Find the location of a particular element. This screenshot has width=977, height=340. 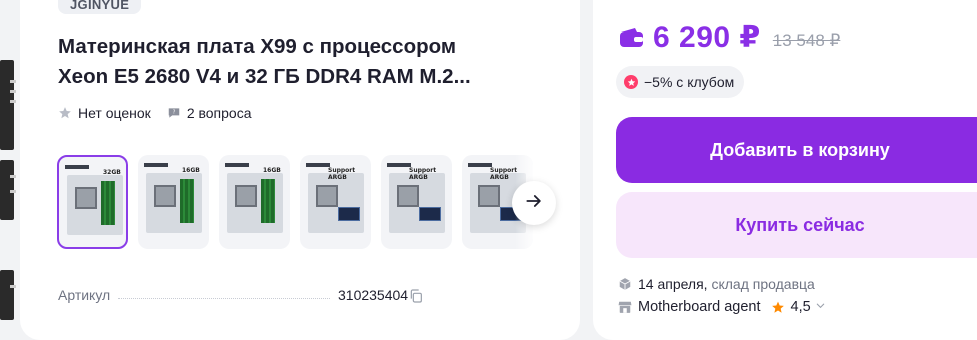

copy-icon is located at coordinates (416, 298).